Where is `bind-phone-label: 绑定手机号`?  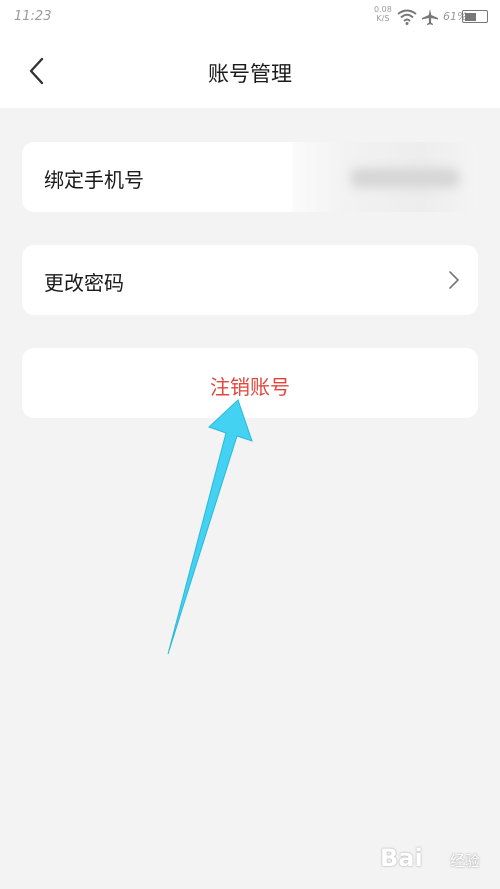 bind-phone-label: 绑定手机号 is located at coordinates (94, 180).